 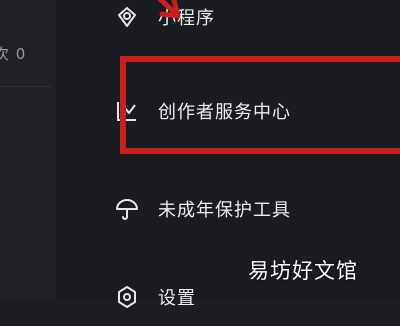 I want to click on menu-item-settings-label: 设置, so click(x=177, y=298).